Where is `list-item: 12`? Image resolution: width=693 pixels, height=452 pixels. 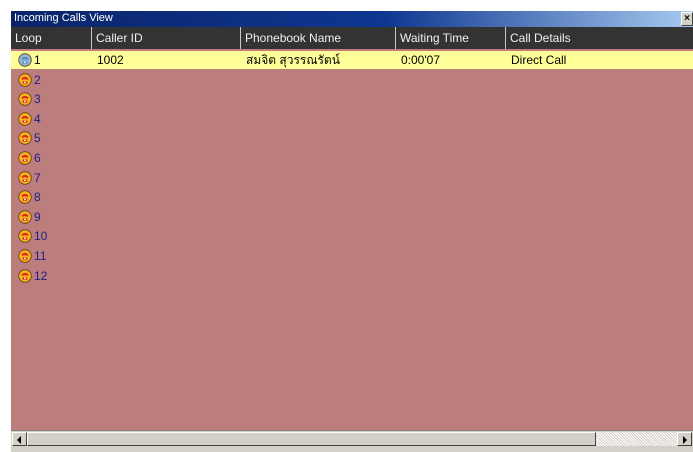
list-item: 12 is located at coordinates (352, 276).